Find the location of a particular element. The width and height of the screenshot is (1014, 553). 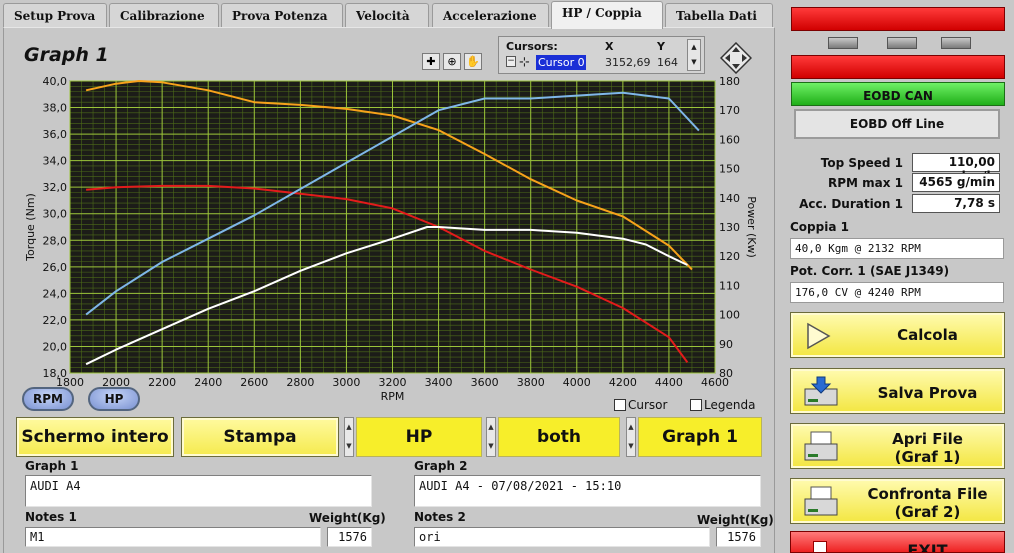

coppia-label: Coppia 1 is located at coordinates (819, 227).